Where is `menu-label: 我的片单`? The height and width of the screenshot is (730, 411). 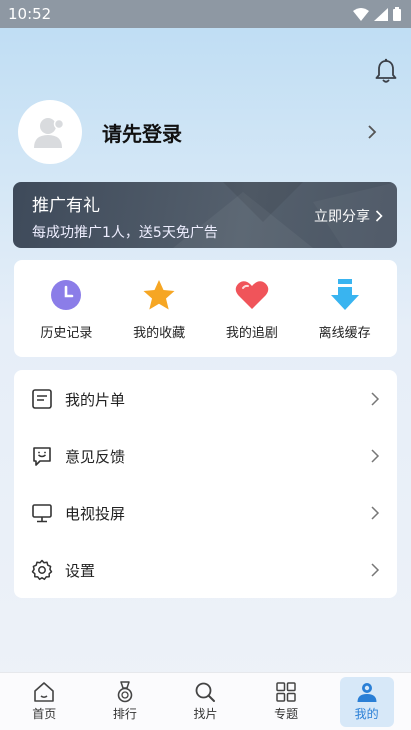 menu-label: 我的片单 is located at coordinates (95, 399).